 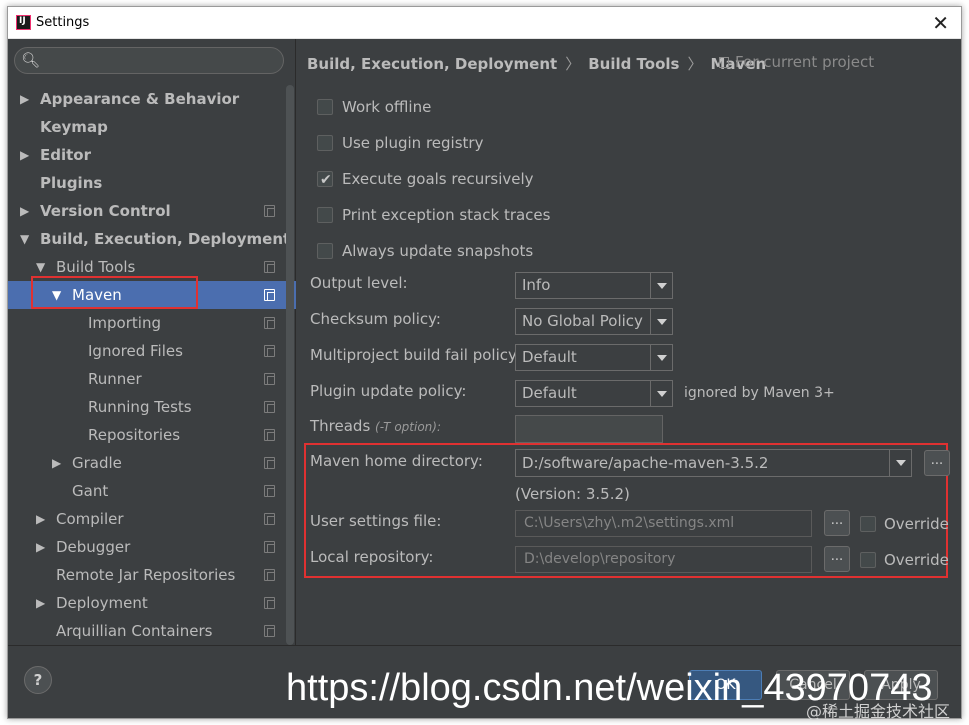 I want to click on maven-home-select: D:/software/apache-maven-3.5.2, so click(x=713, y=463).